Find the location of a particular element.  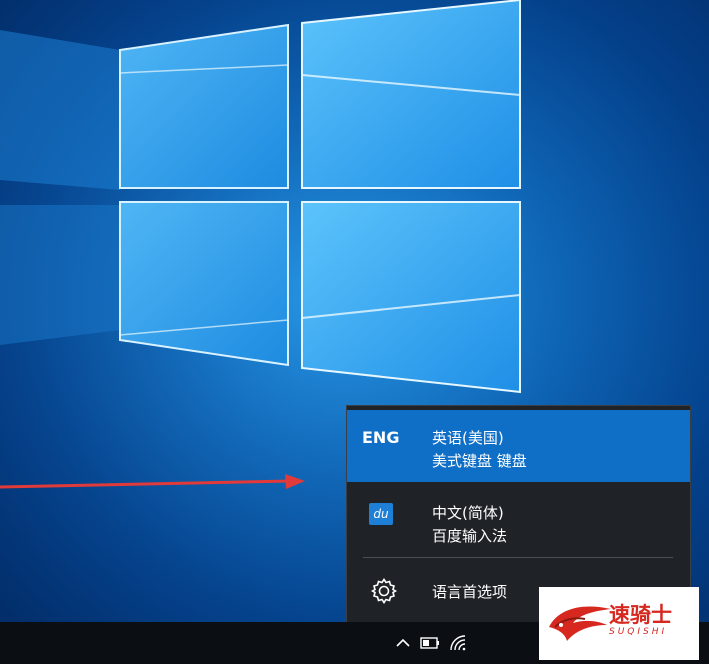

red-arrow-annotation is located at coordinates (152, 481).